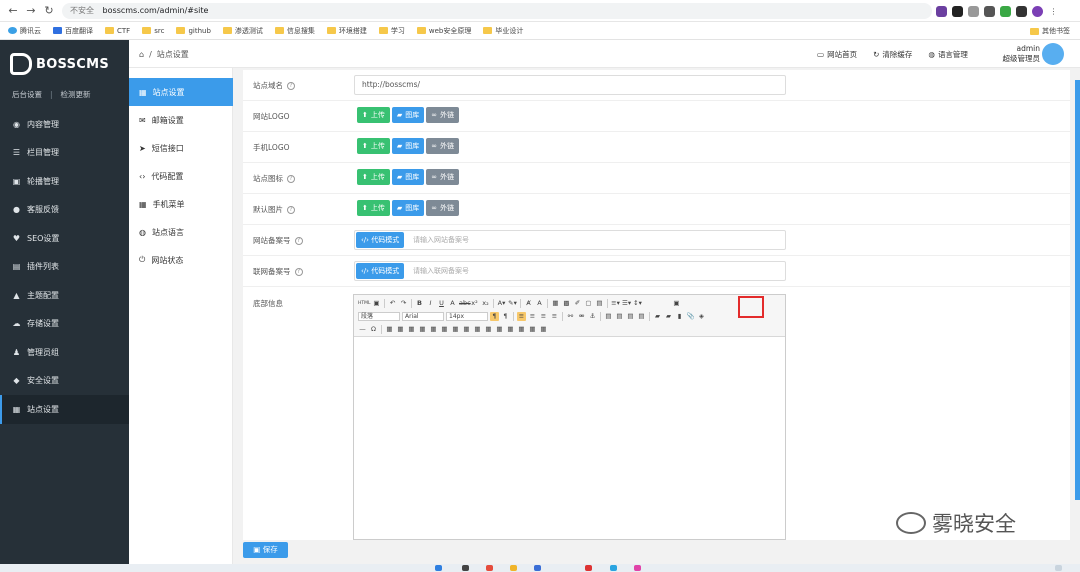 The height and width of the screenshot is (572, 1080). I want to click on clear-format-icon: Ⱥ, so click(528, 303).